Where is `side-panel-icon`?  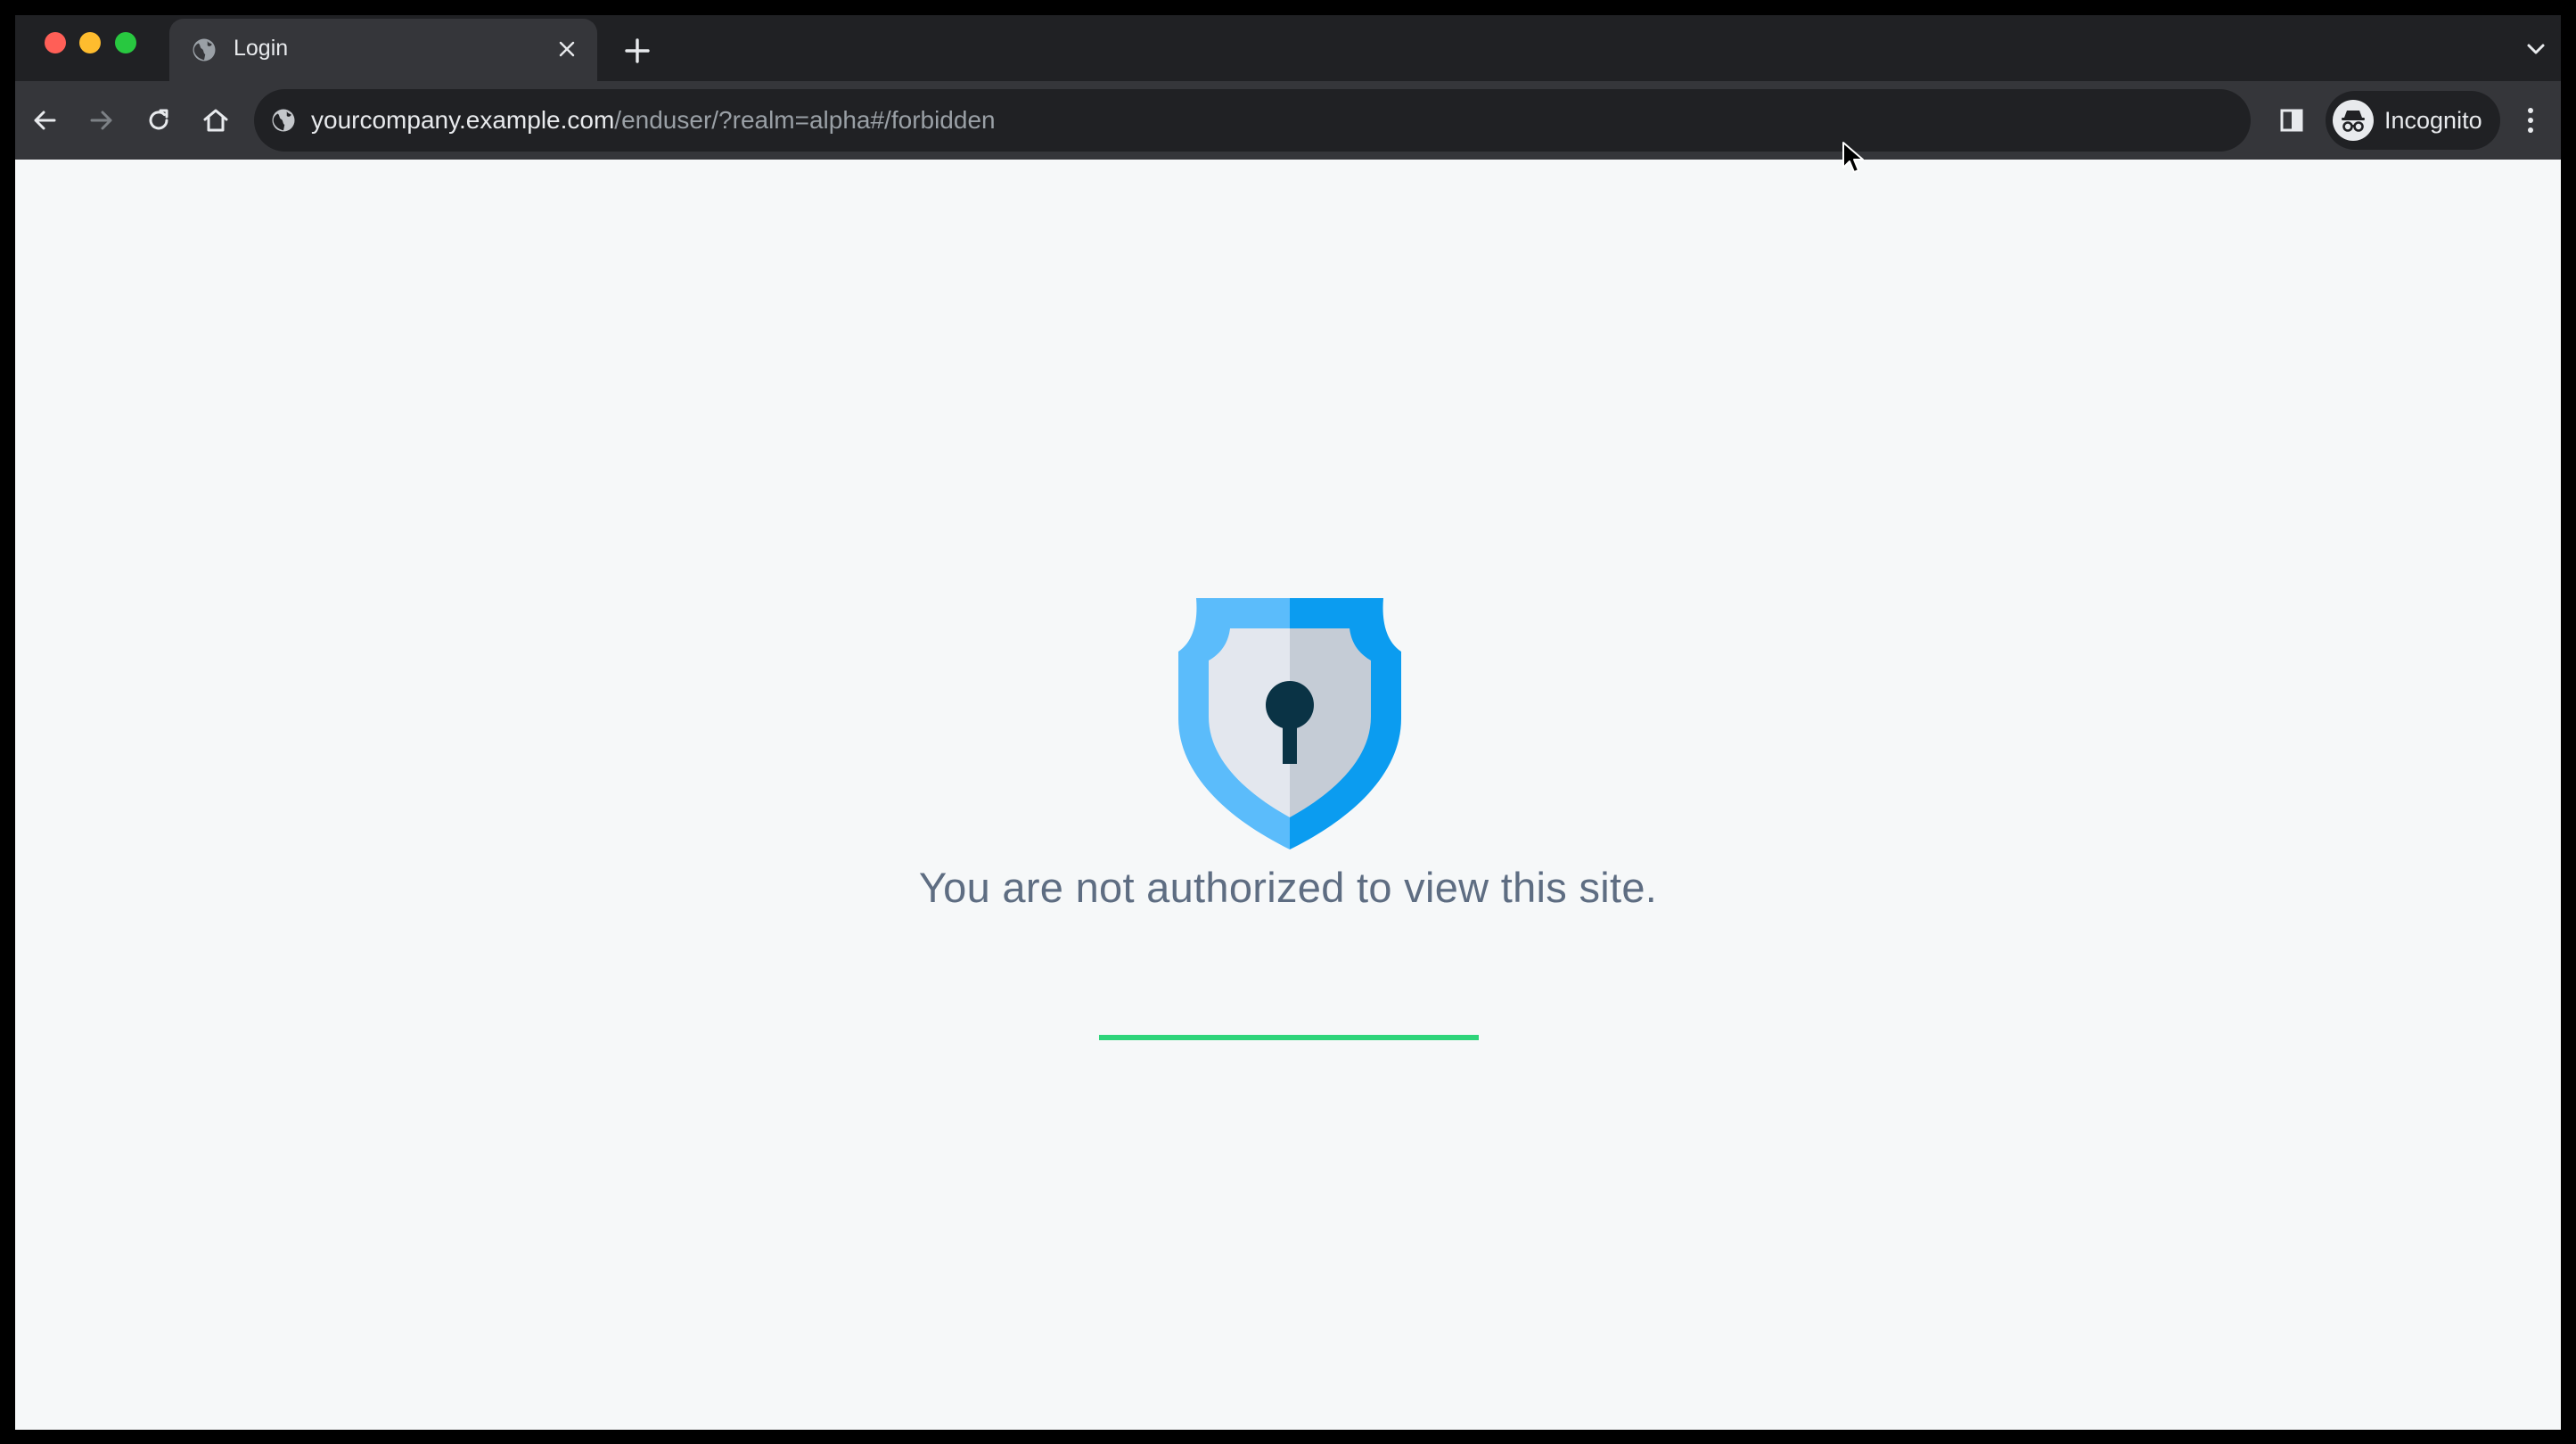
side-panel-icon is located at coordinates (2291, 120).